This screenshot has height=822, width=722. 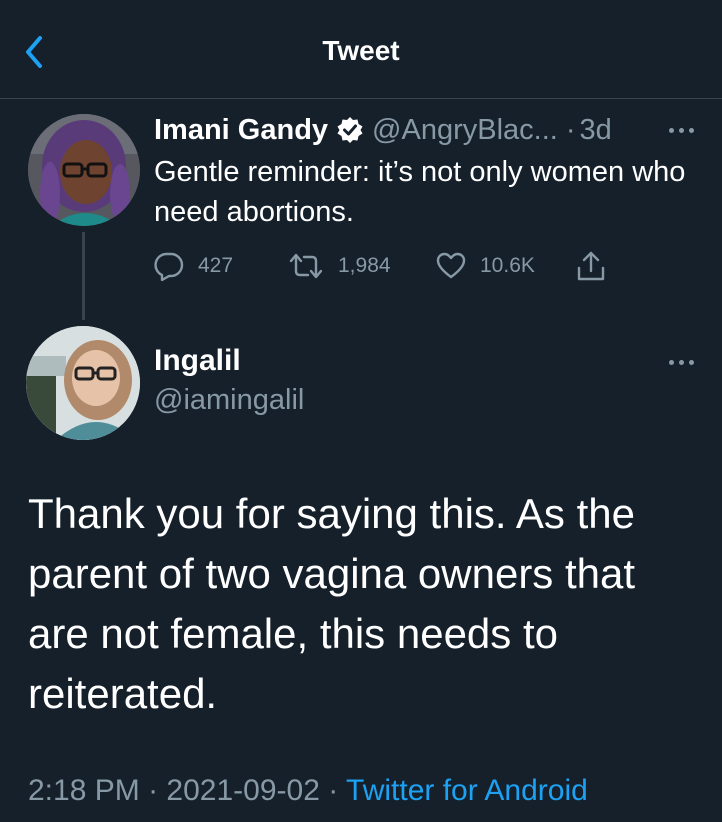 I want to click on tweet-time: 2:18 PM, so click(x=84, y=790).